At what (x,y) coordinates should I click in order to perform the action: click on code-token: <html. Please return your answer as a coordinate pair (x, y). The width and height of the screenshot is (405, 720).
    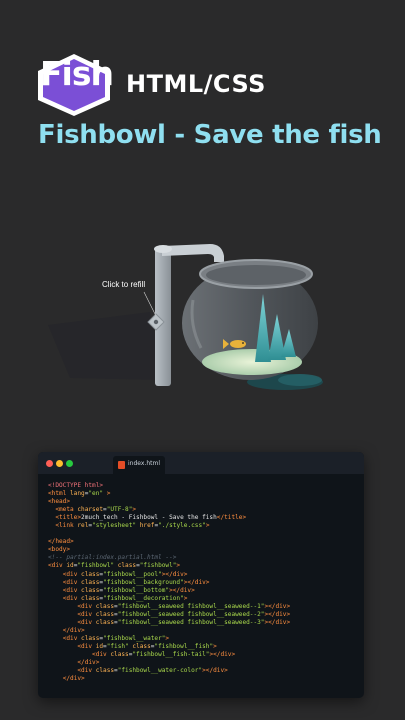
    Looking at the image, I should click on (59, 494).